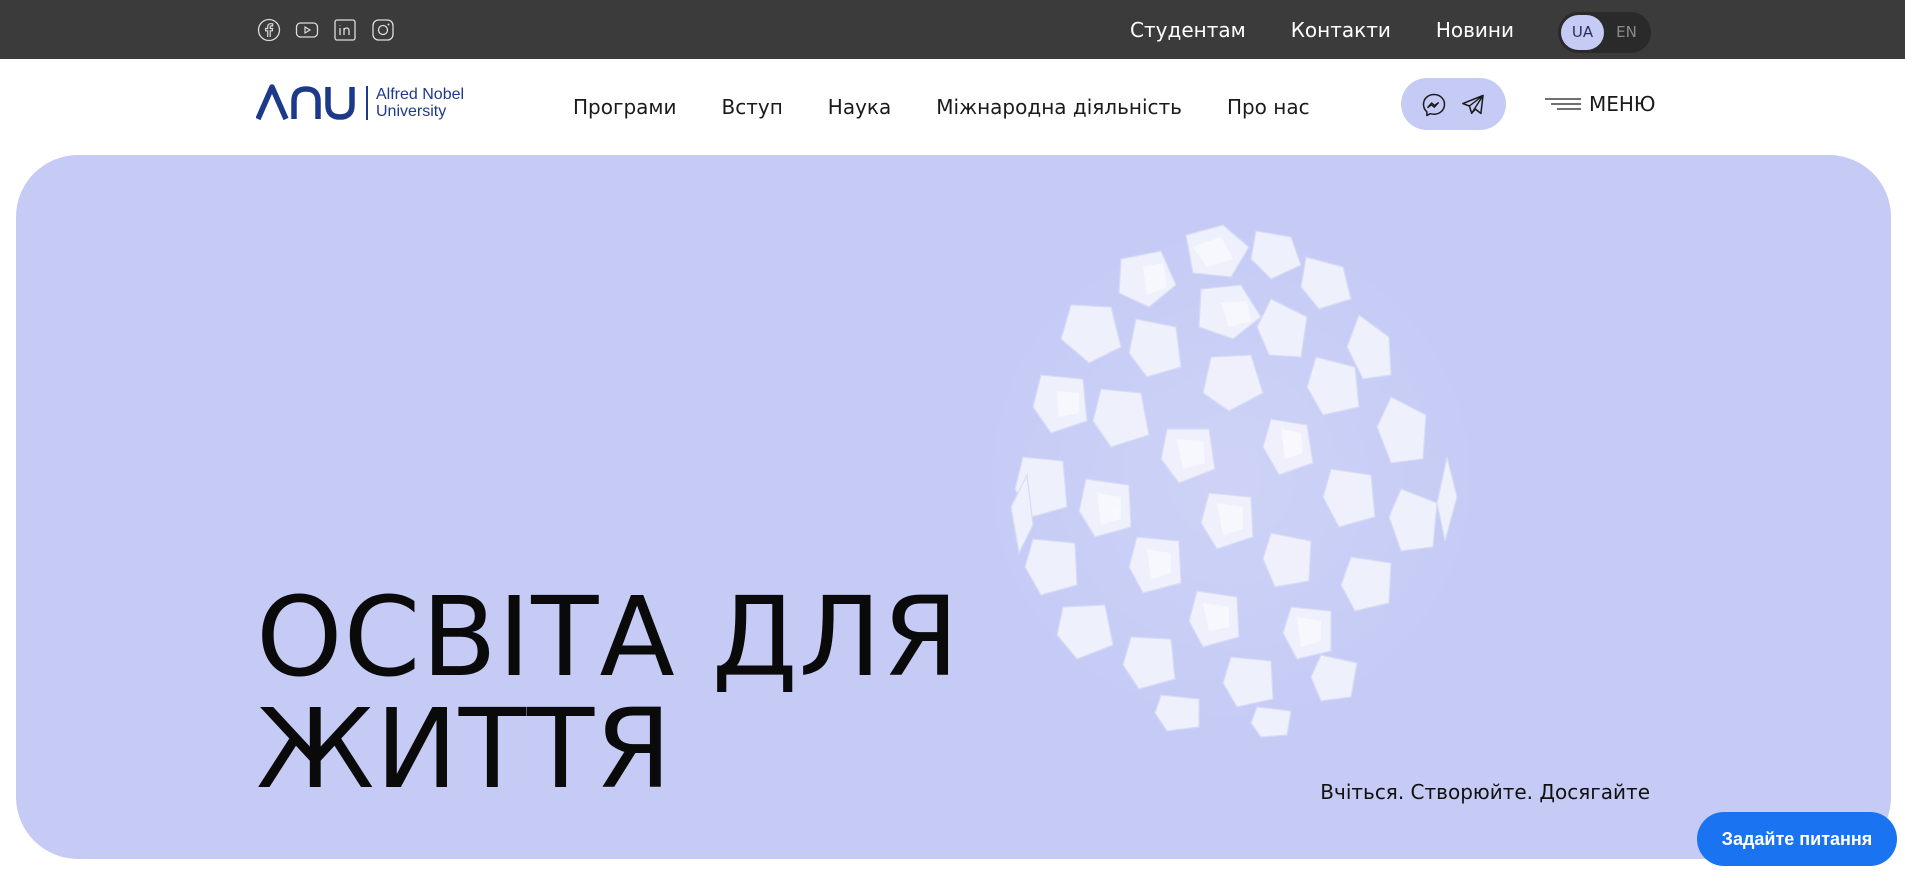  I want to click on youtube-icon, so click(307, 30).